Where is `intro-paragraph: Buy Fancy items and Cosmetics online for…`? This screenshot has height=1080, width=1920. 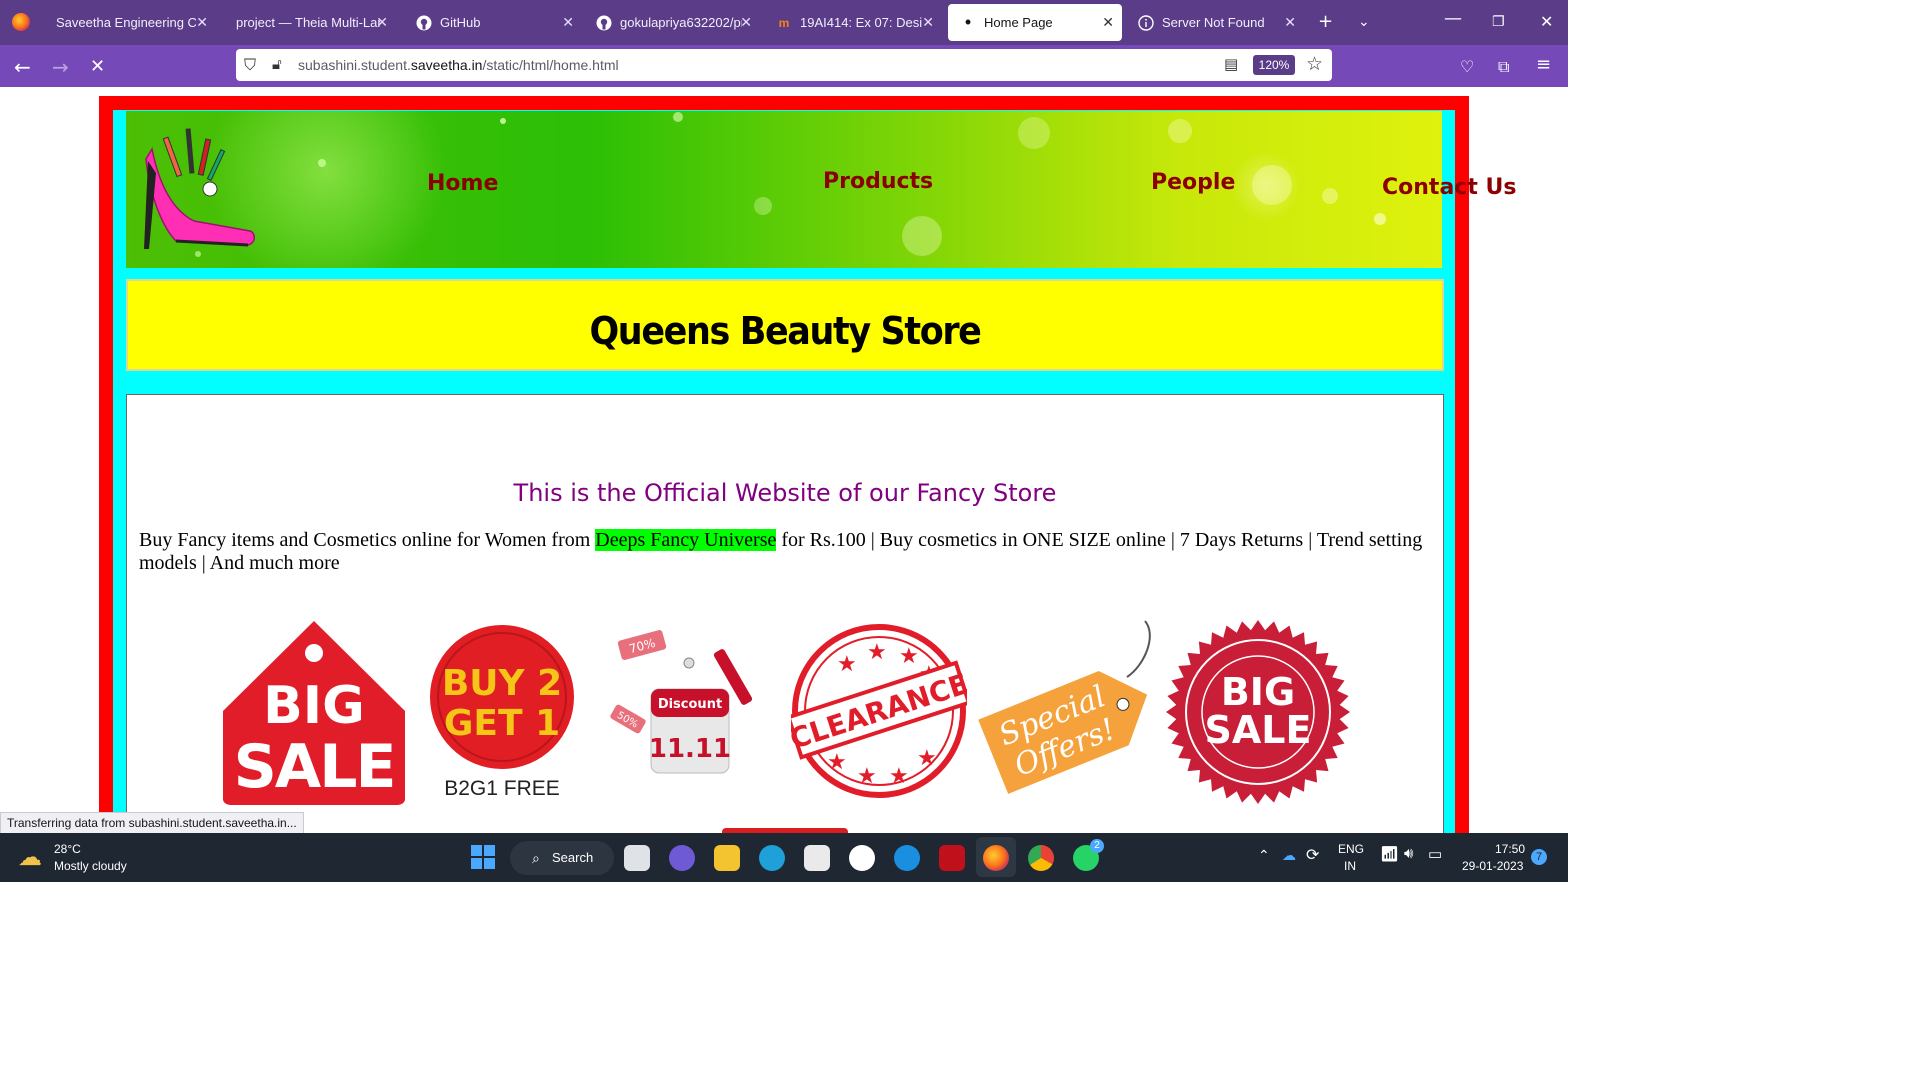
intro-paragraph: Buy Fancy items and Cosmetics online for… is located at coordinates (784, 552).